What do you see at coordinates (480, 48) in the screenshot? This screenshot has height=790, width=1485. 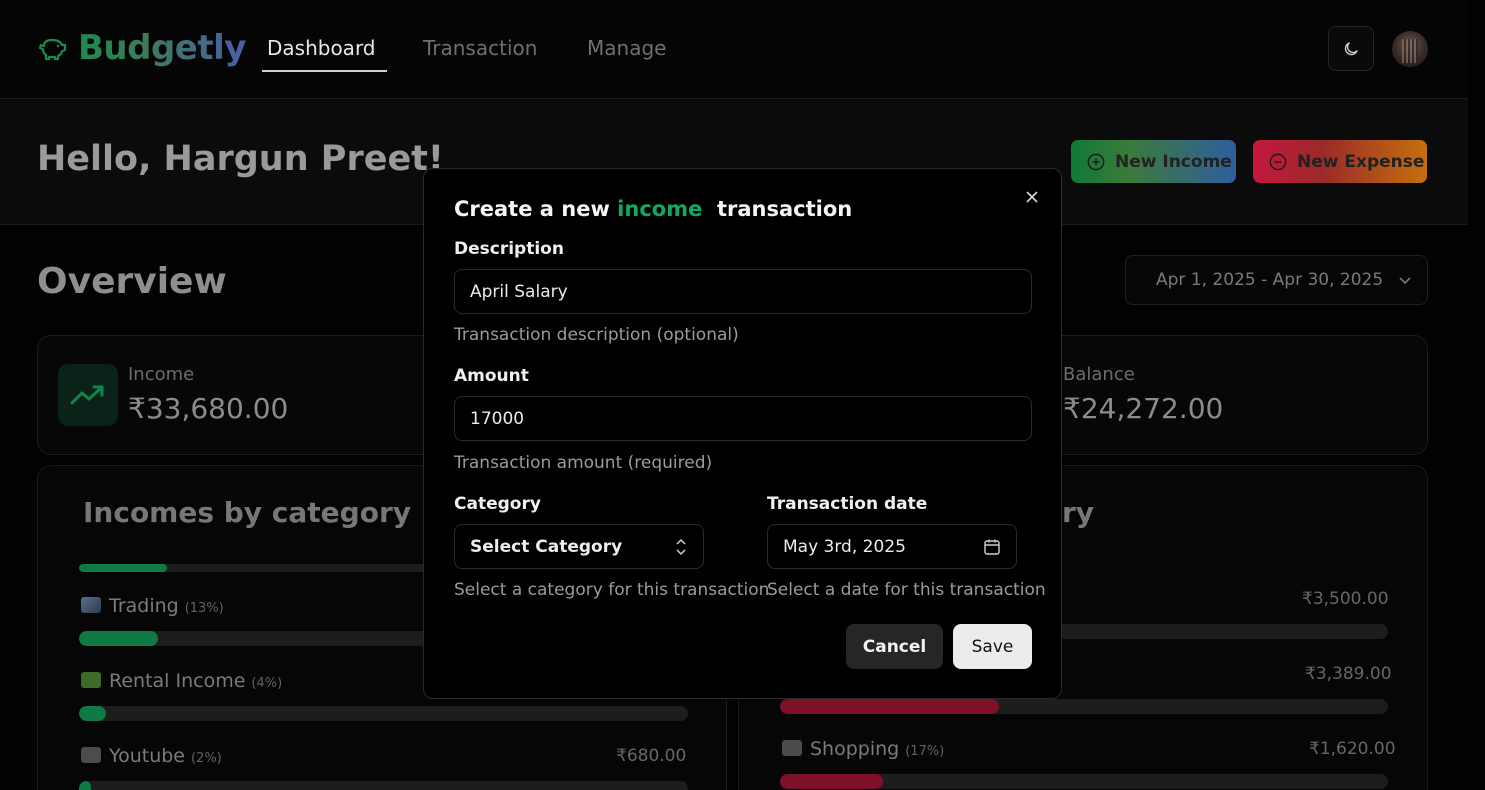 I see `nav-transaction: Transaction` at bounding box center [480, 48].